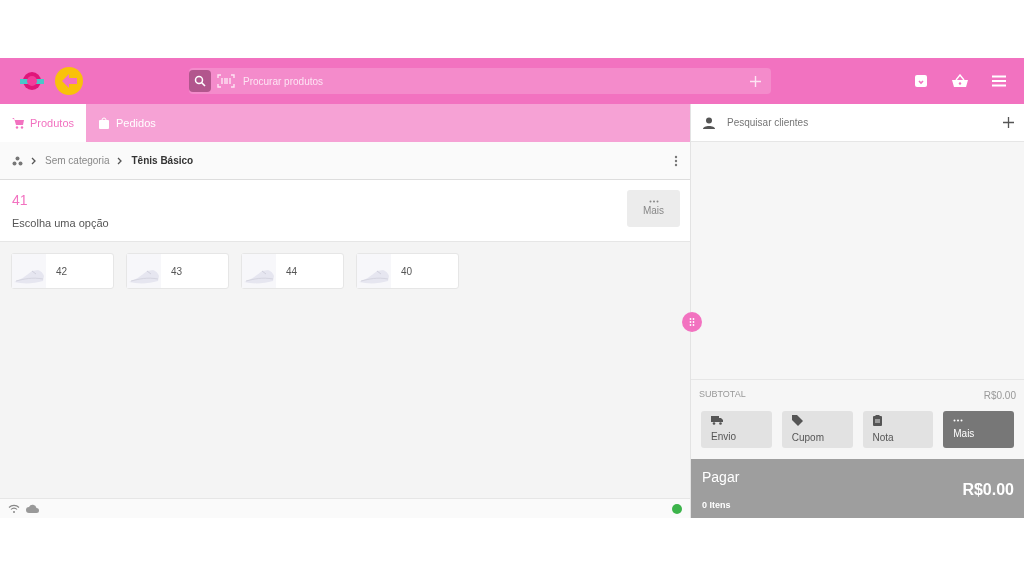 The height and width of the screenshot is (576, 1024). I want to click on action-button: Cupom, so click(817, 429).